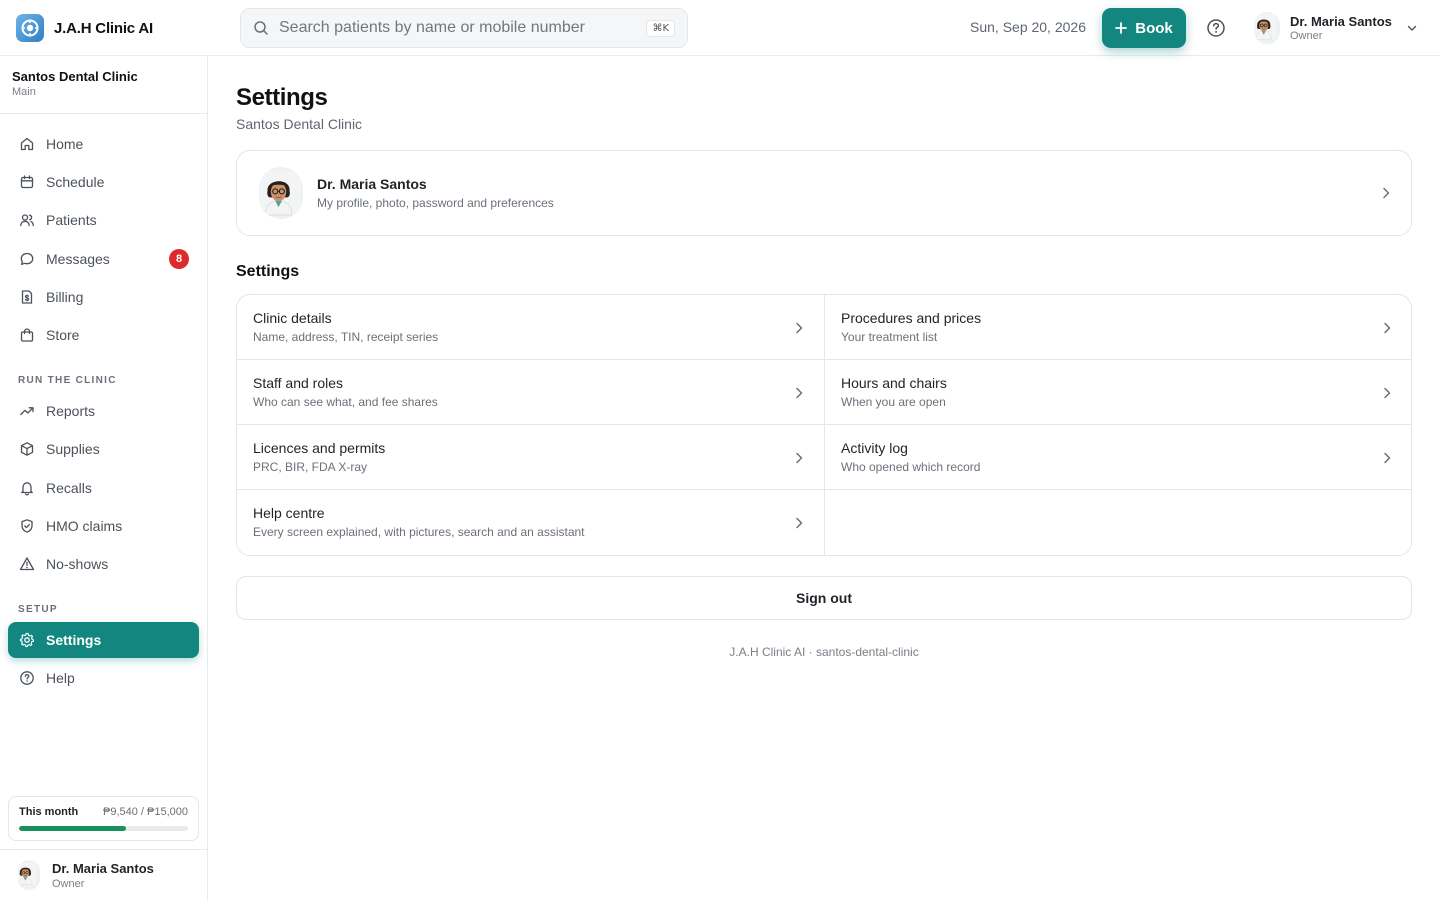 The width and height of the screenshot is (1440, 900). Describe the element at coordinates (874, 448) in the screenshot. I see `settings-item-title: Activity log` at that location.